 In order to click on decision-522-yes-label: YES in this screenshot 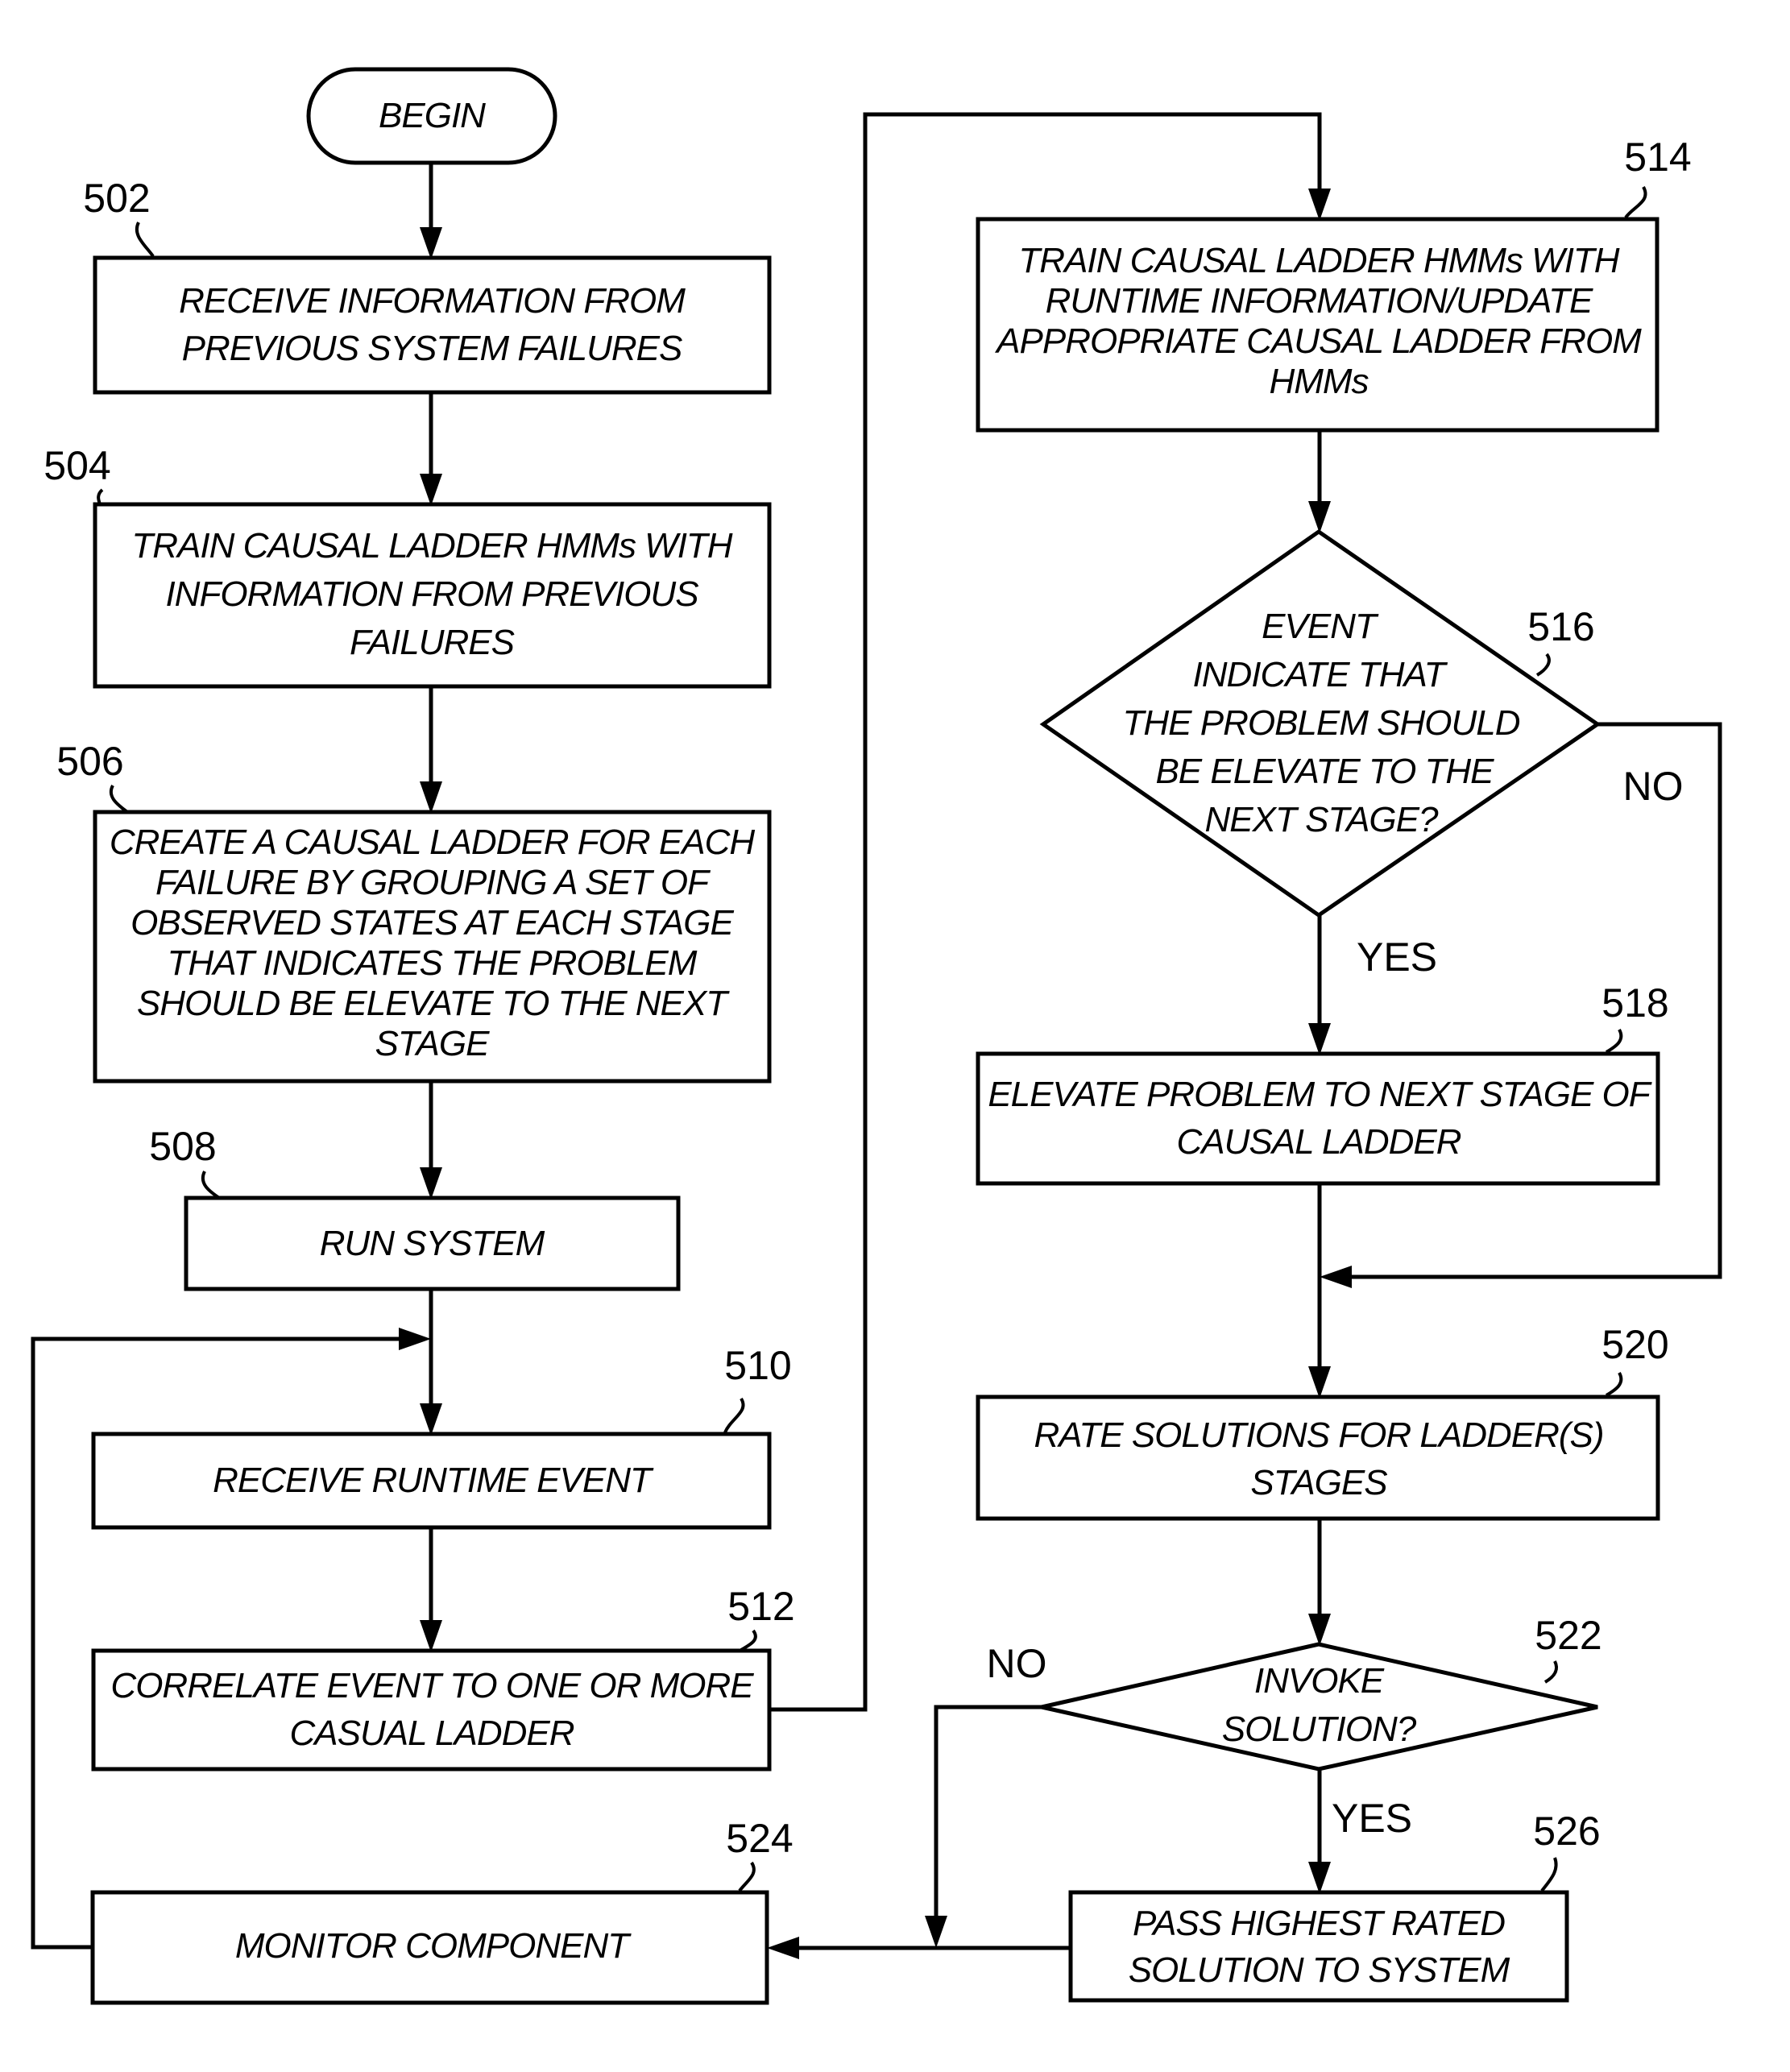, I will do `click(1372, 1819)`.